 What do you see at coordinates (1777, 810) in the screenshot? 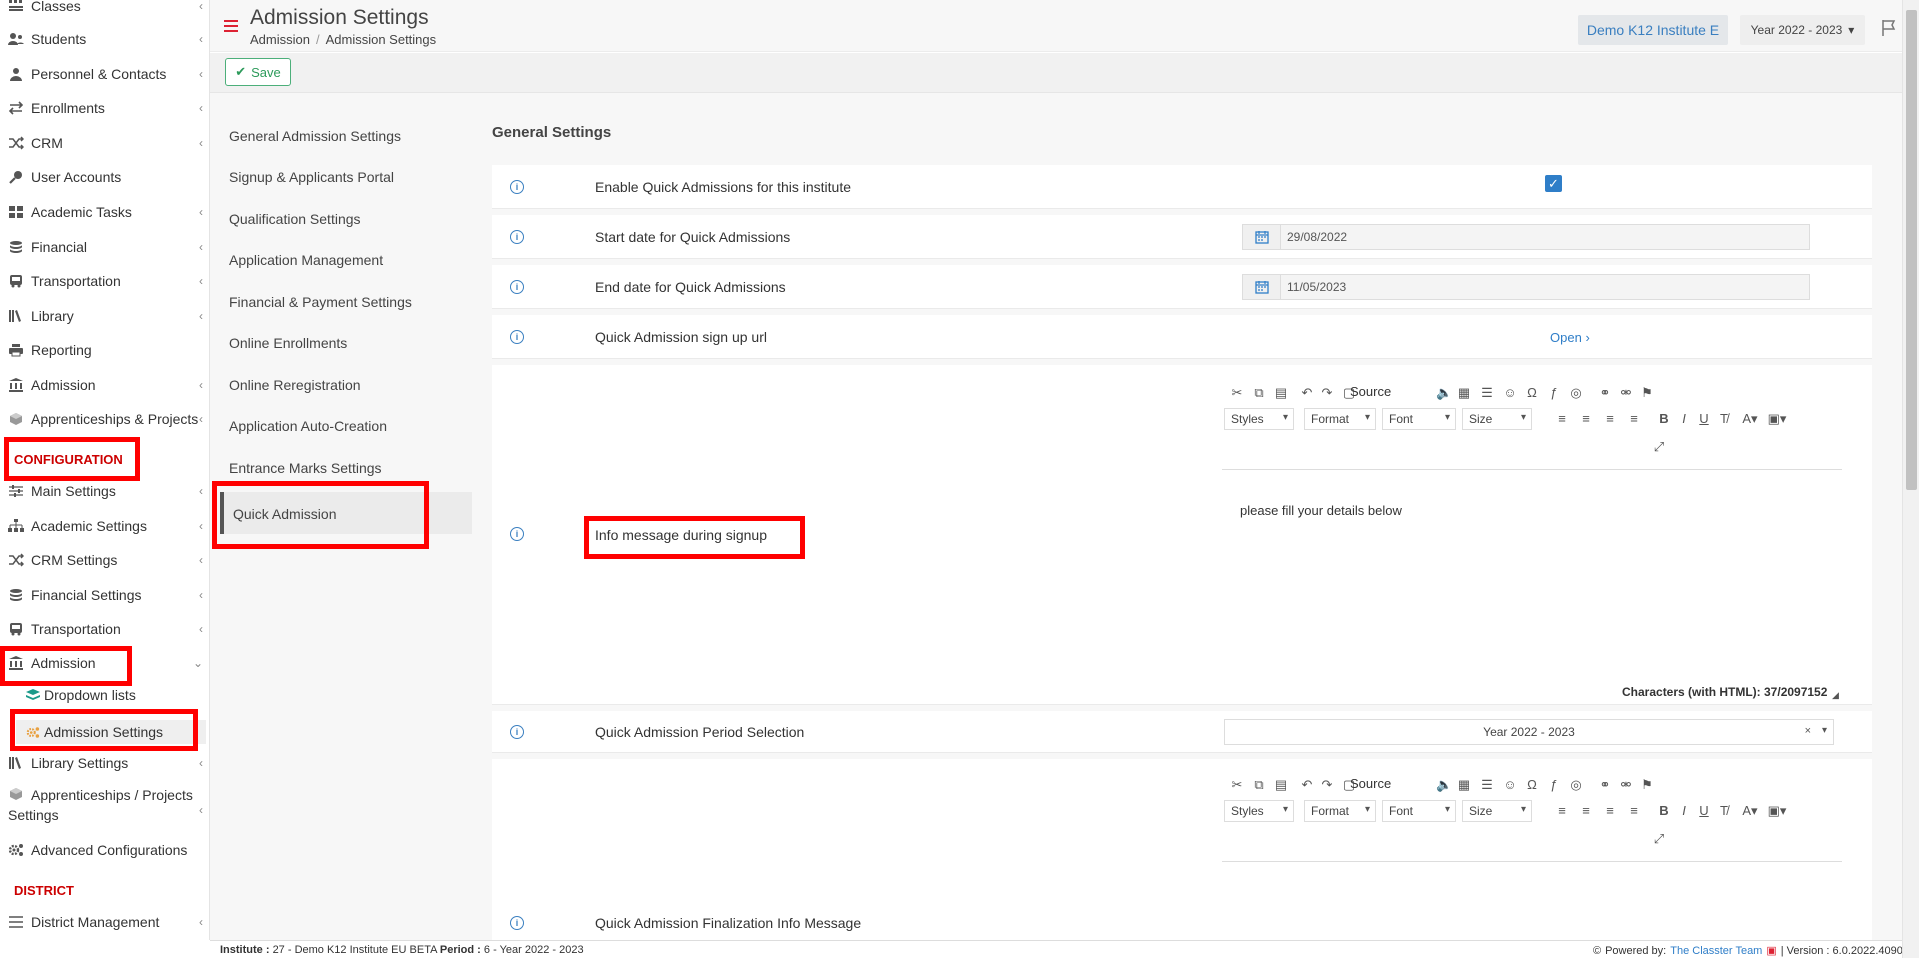
I see `background-color-icon: ▣▾` at bounding box center [1777, 810].